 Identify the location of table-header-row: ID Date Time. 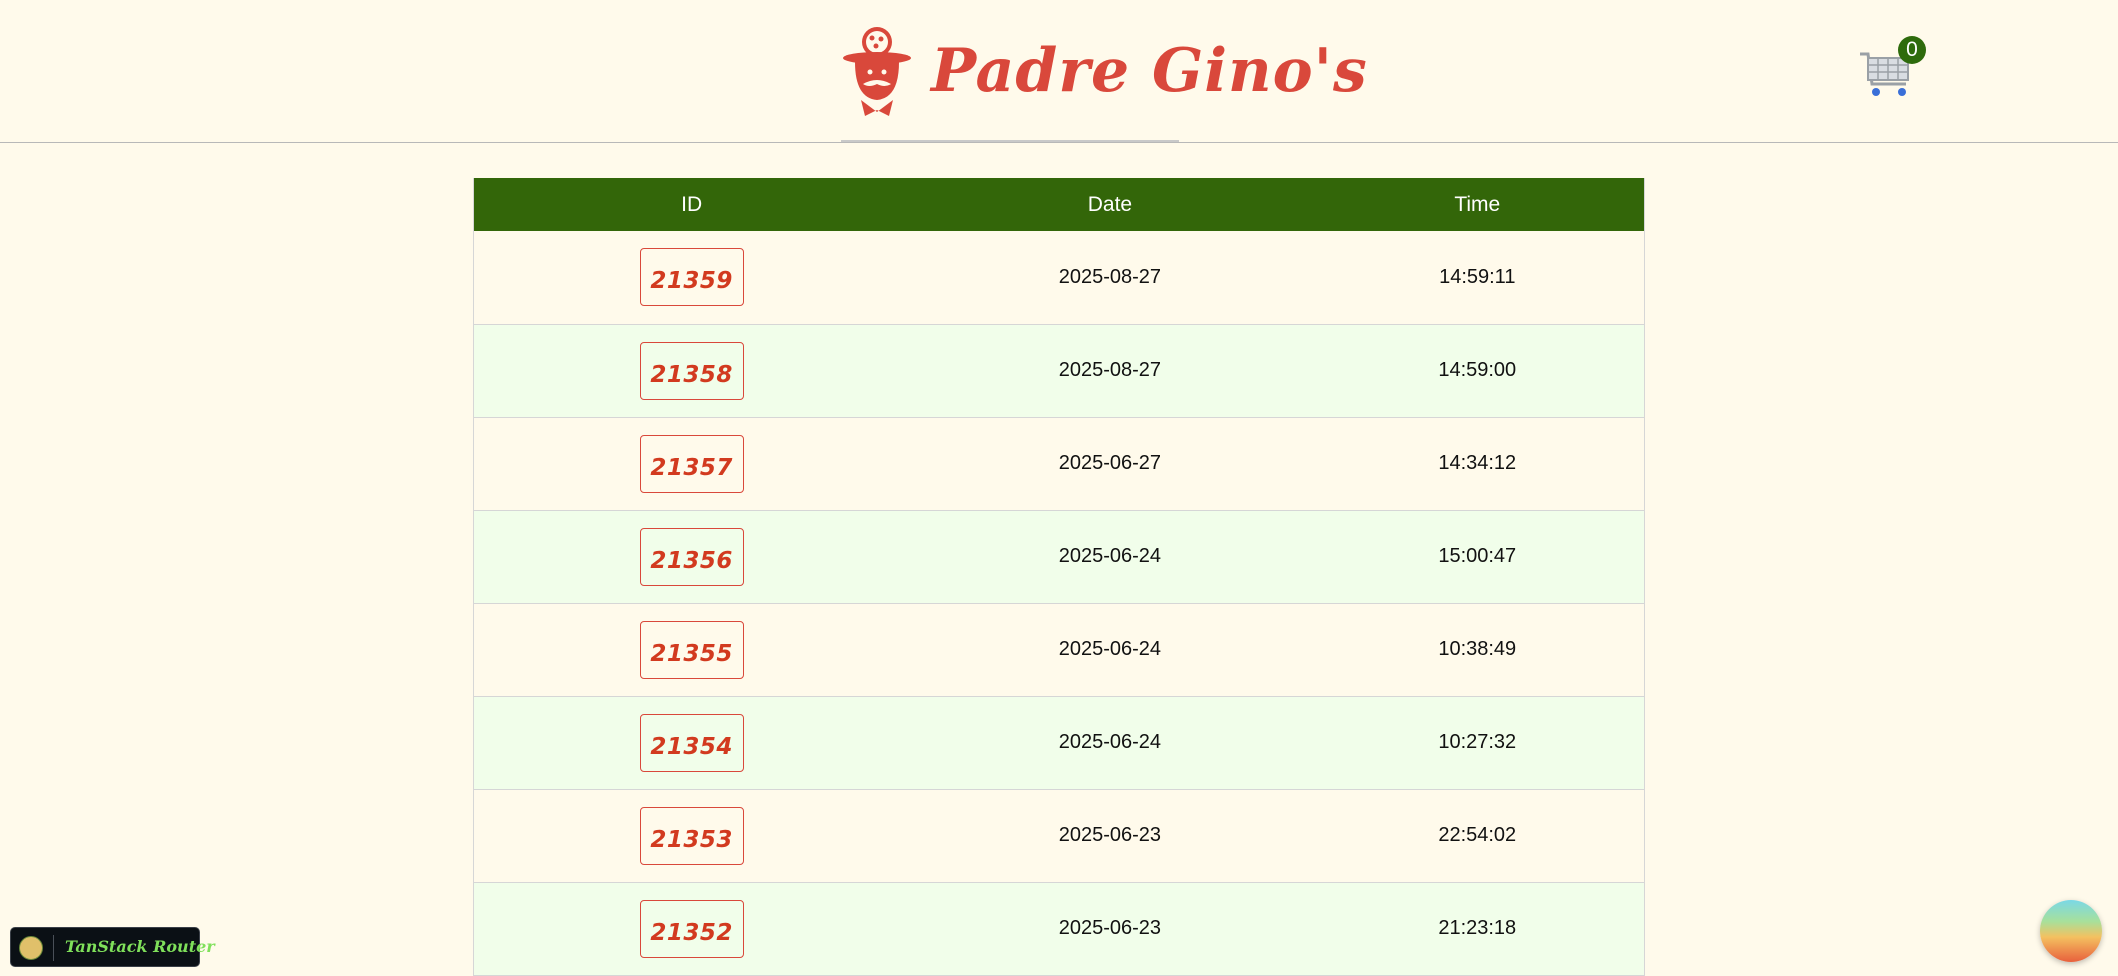
(1059, 204).